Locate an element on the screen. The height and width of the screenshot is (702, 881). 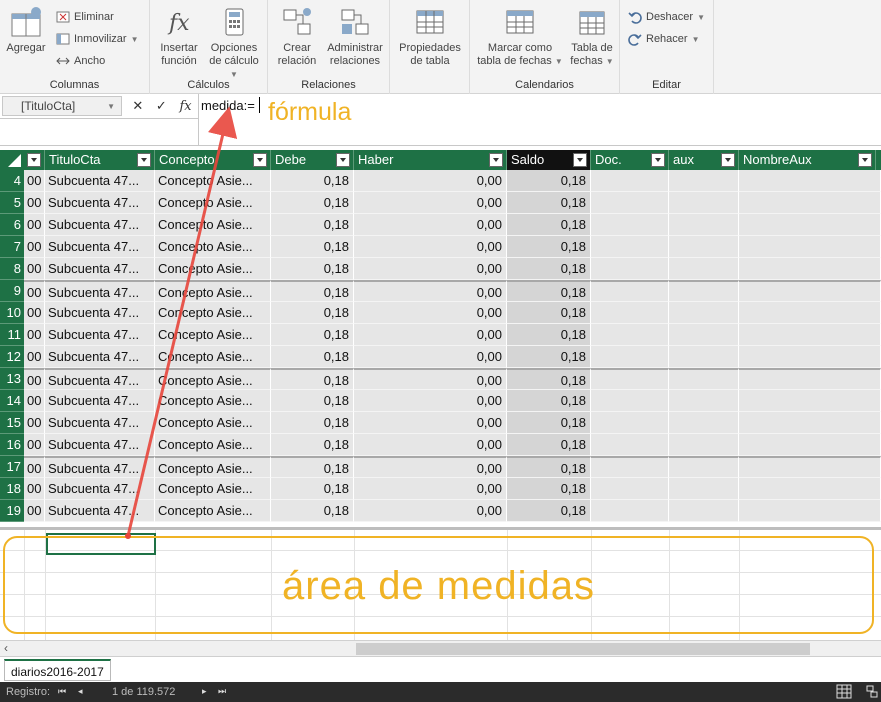
row-number: 15 is located at coordinates (12, 423).